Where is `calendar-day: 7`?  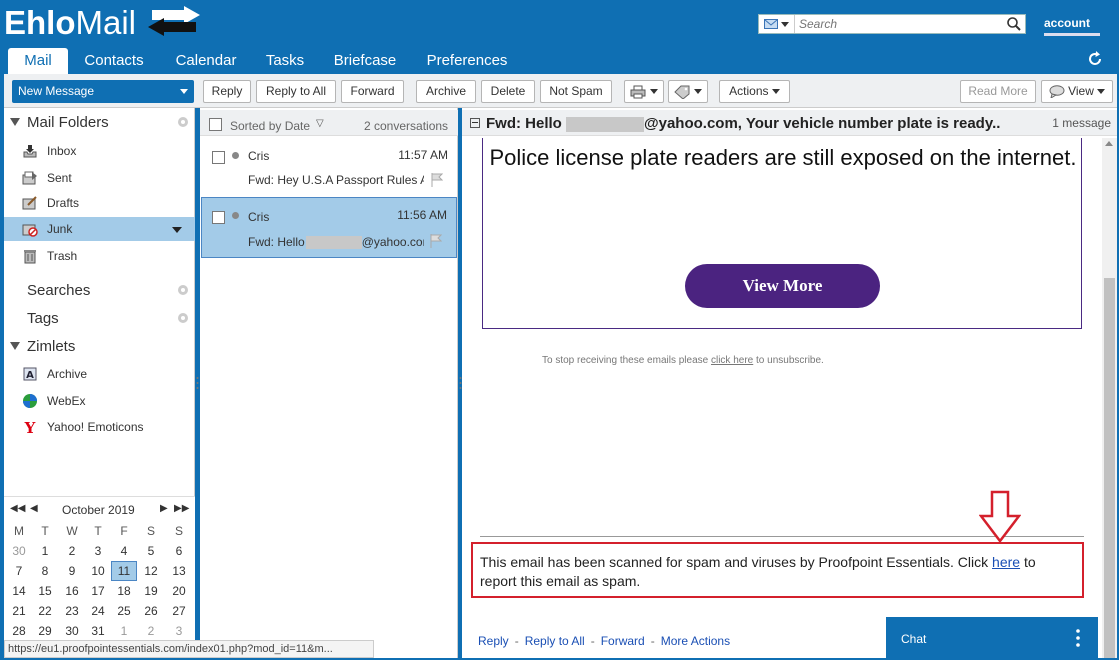
calendar-day: 7 is located at coordinates (19, 571).